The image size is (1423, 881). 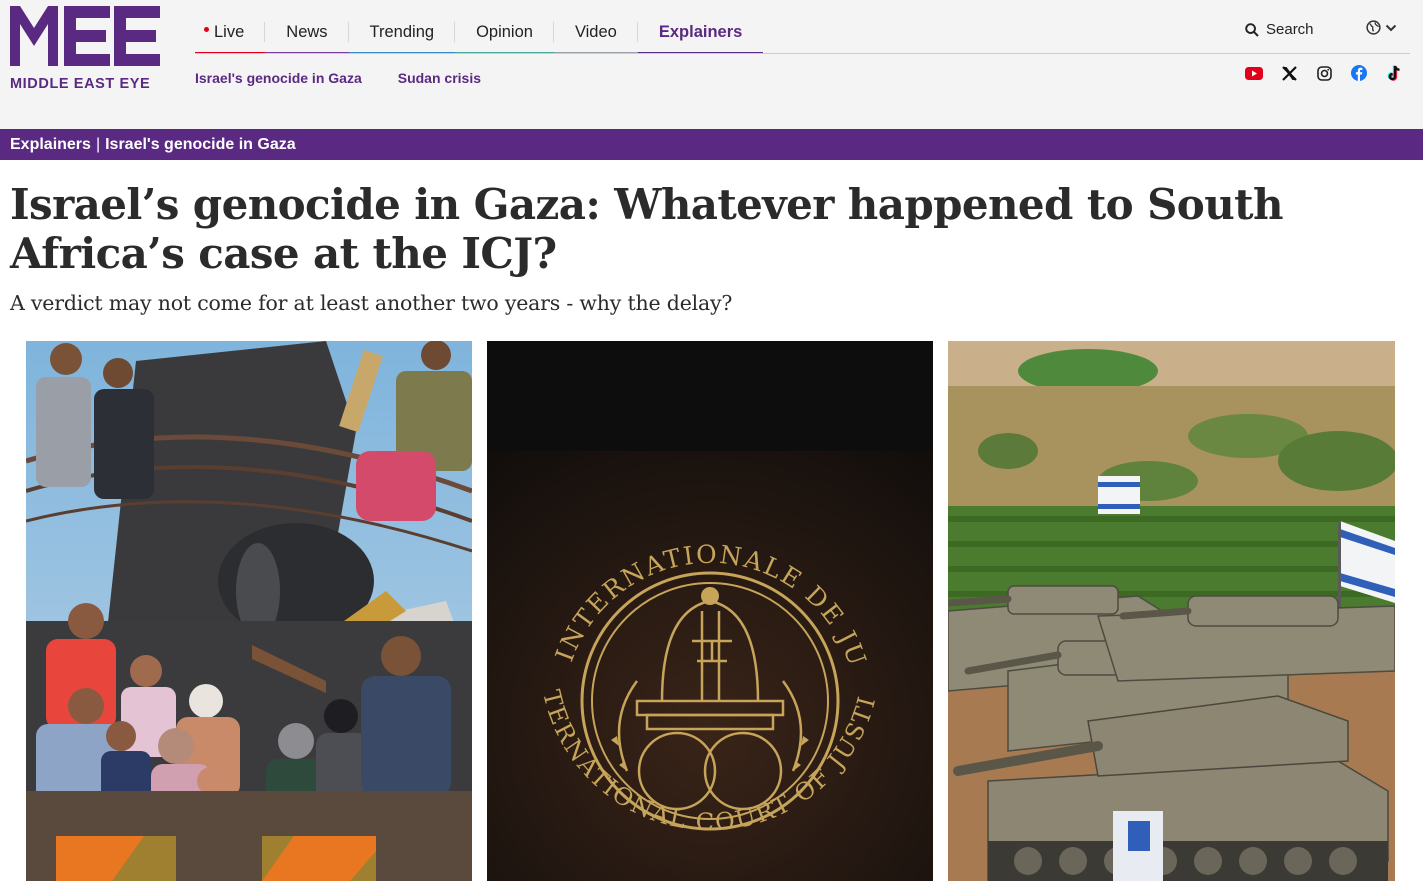 What do you see at coordinates (1359, 73) in the screenshot?
I see `facebook-icon` at bounding box center [1359, 73].